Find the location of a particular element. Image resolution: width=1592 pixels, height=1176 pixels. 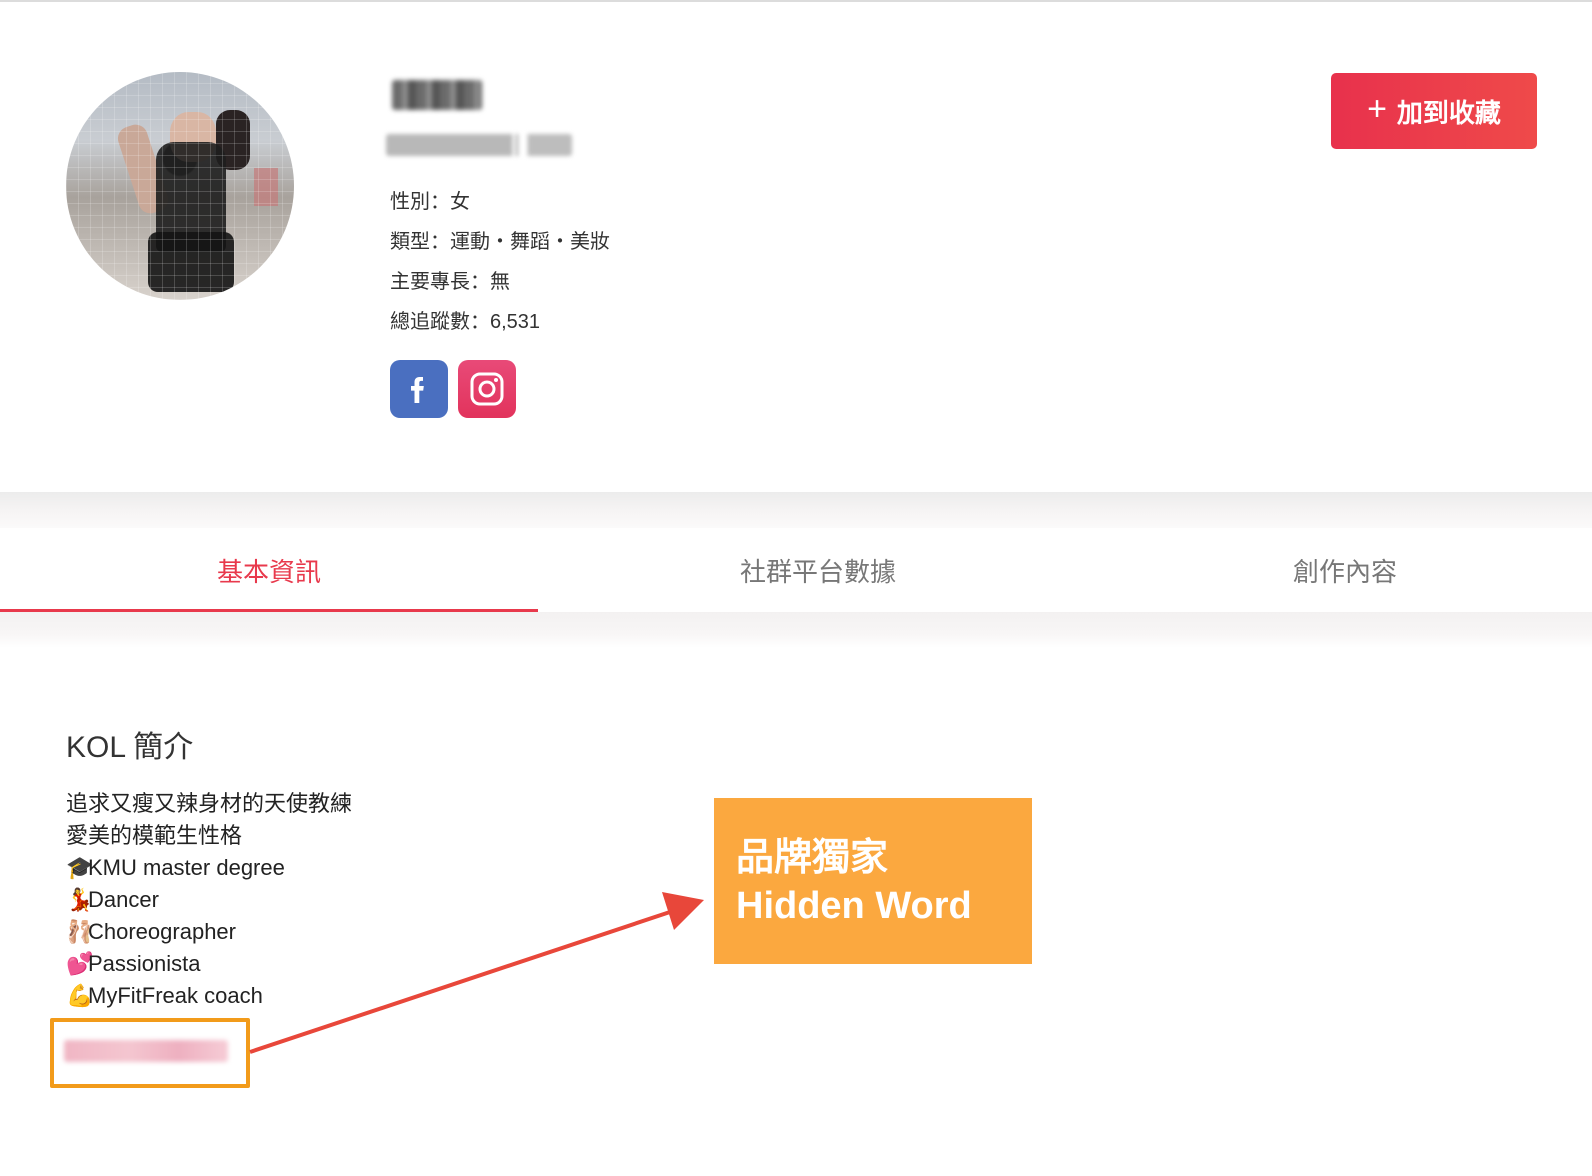

bio-line-text: Passionista is located at coordinates (144, 963).